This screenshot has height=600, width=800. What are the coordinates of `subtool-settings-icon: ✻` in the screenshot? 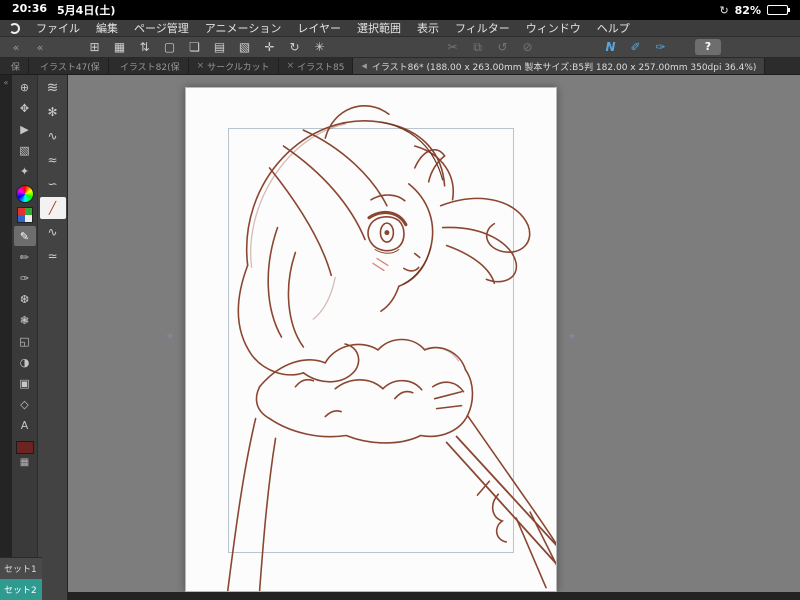 It's located at (53, 112).